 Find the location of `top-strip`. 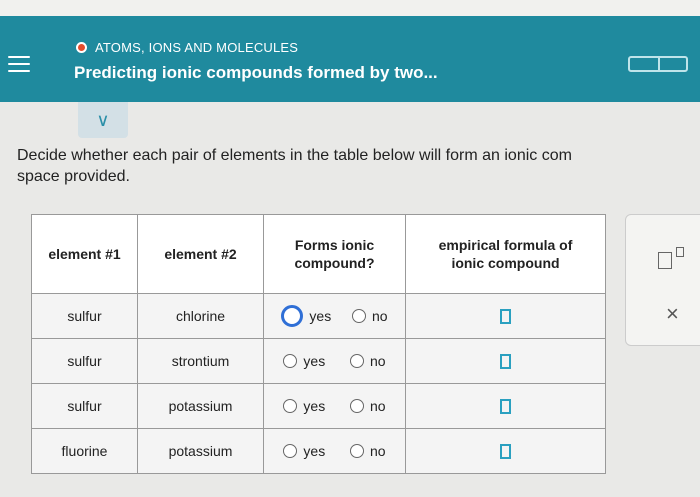

top-strip is located at coordinates (350, 8).